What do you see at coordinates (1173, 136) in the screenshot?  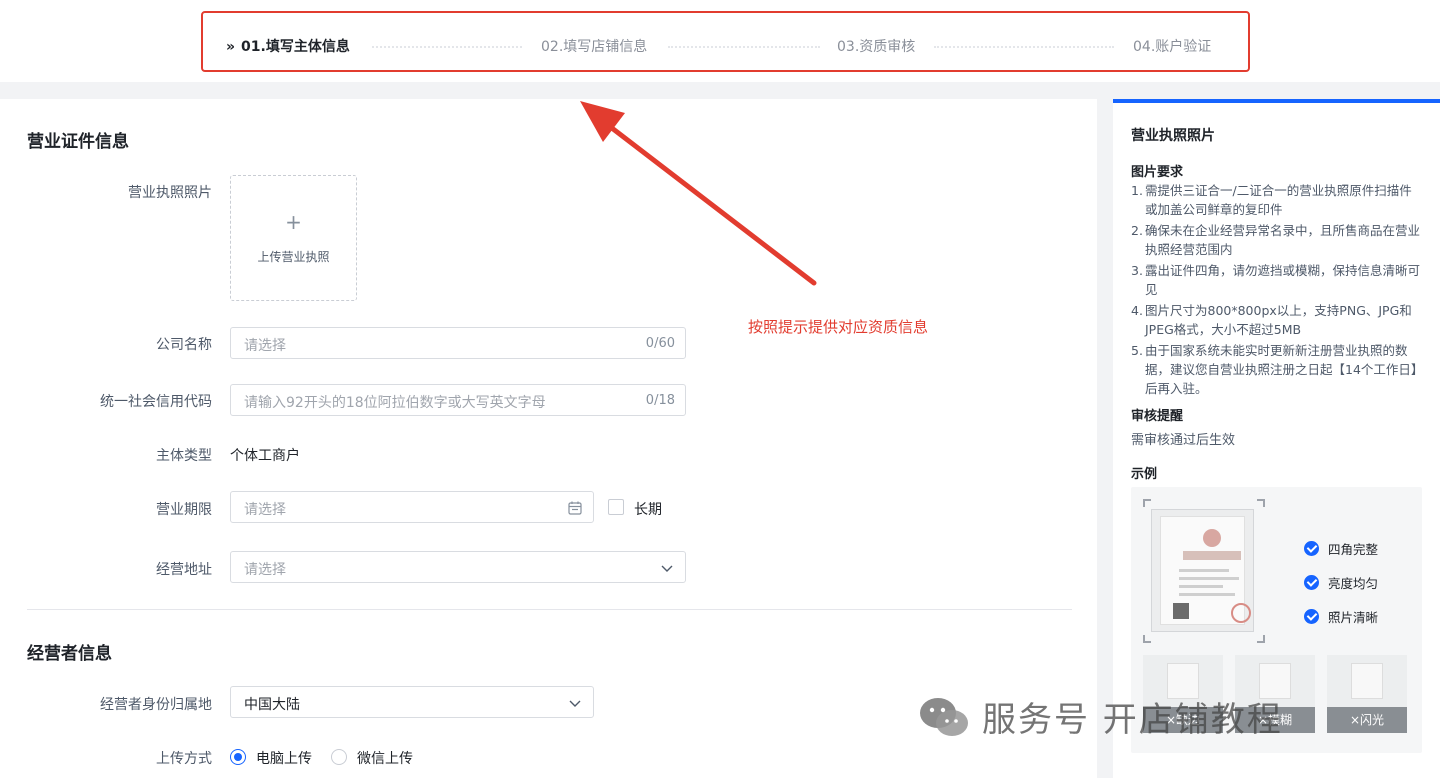 I see `side-panel-title: 营业执照照片` at bounding box center [1173, 136].